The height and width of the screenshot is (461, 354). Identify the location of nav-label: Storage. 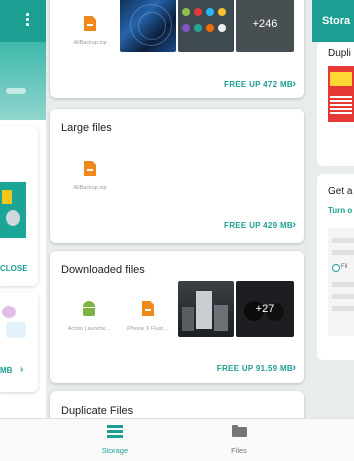
(115, 450).